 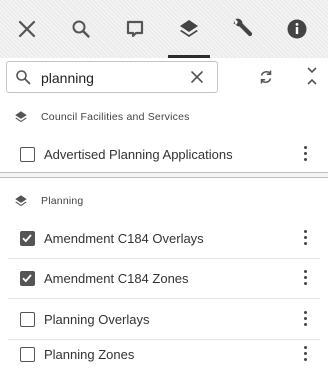 I want to click on layer-row: Advertised Planning Applications, so click(x=164, y=154).